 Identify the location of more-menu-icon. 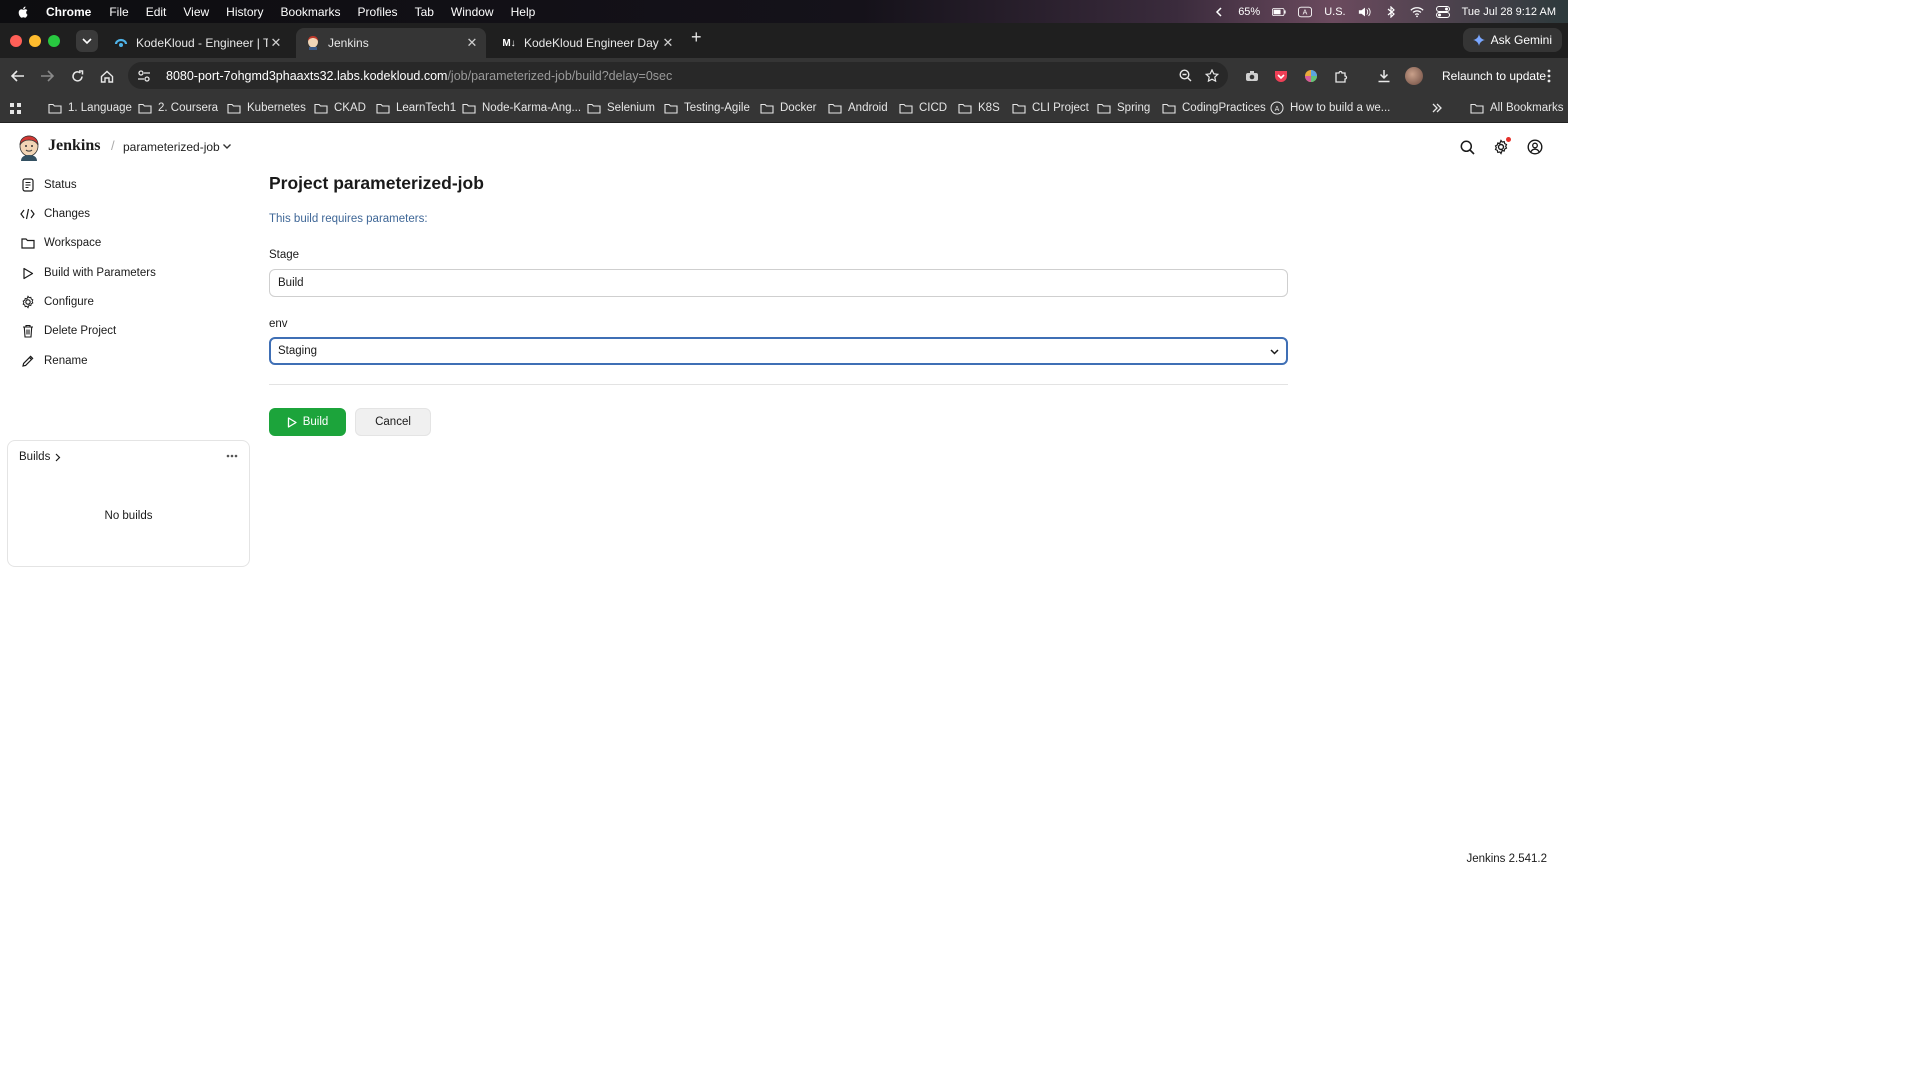
(1549, 76).